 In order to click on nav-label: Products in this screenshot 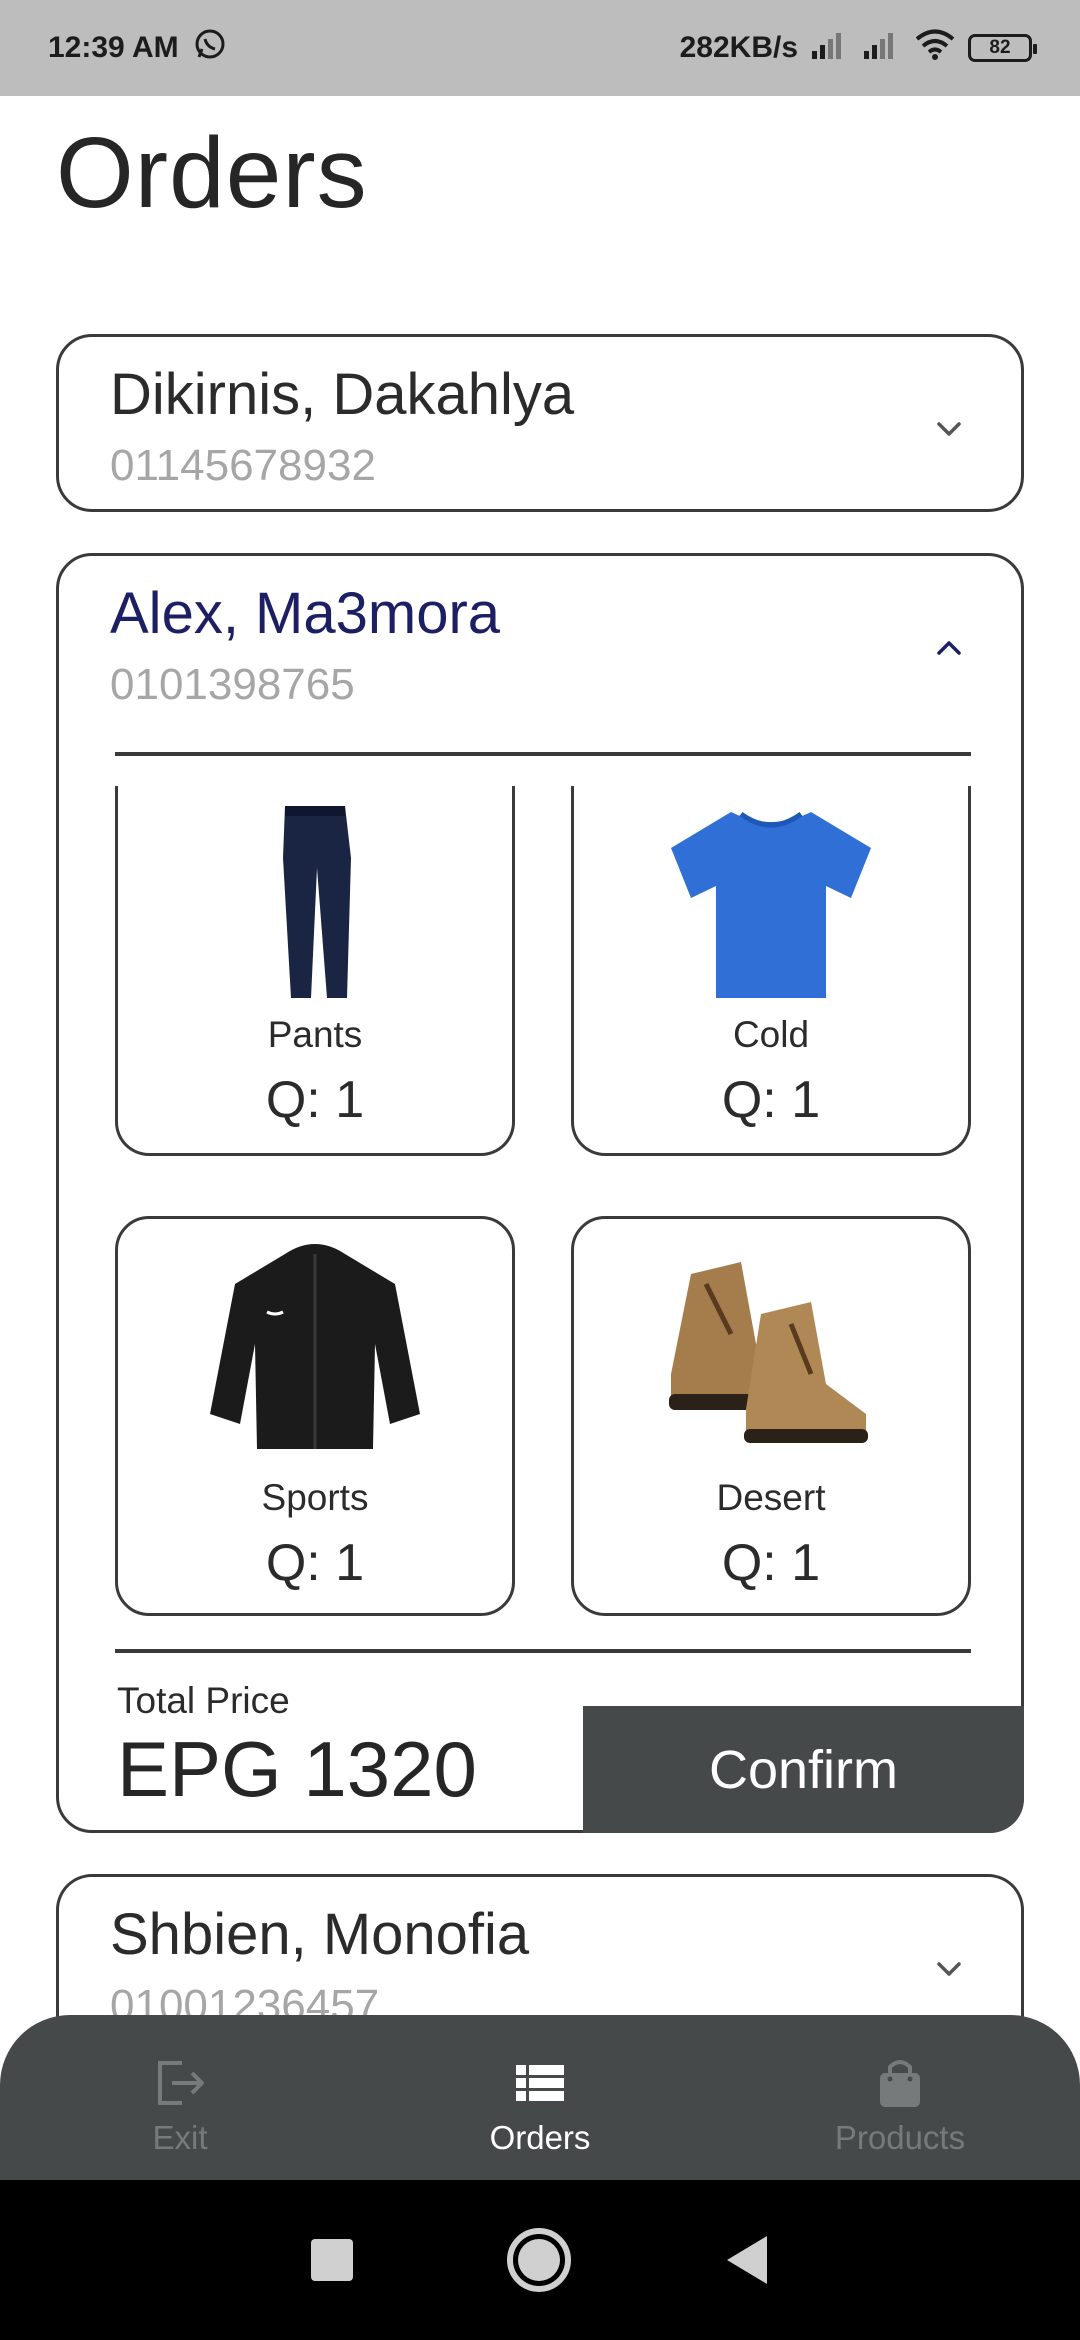, I will do `click(900, 2137)`.